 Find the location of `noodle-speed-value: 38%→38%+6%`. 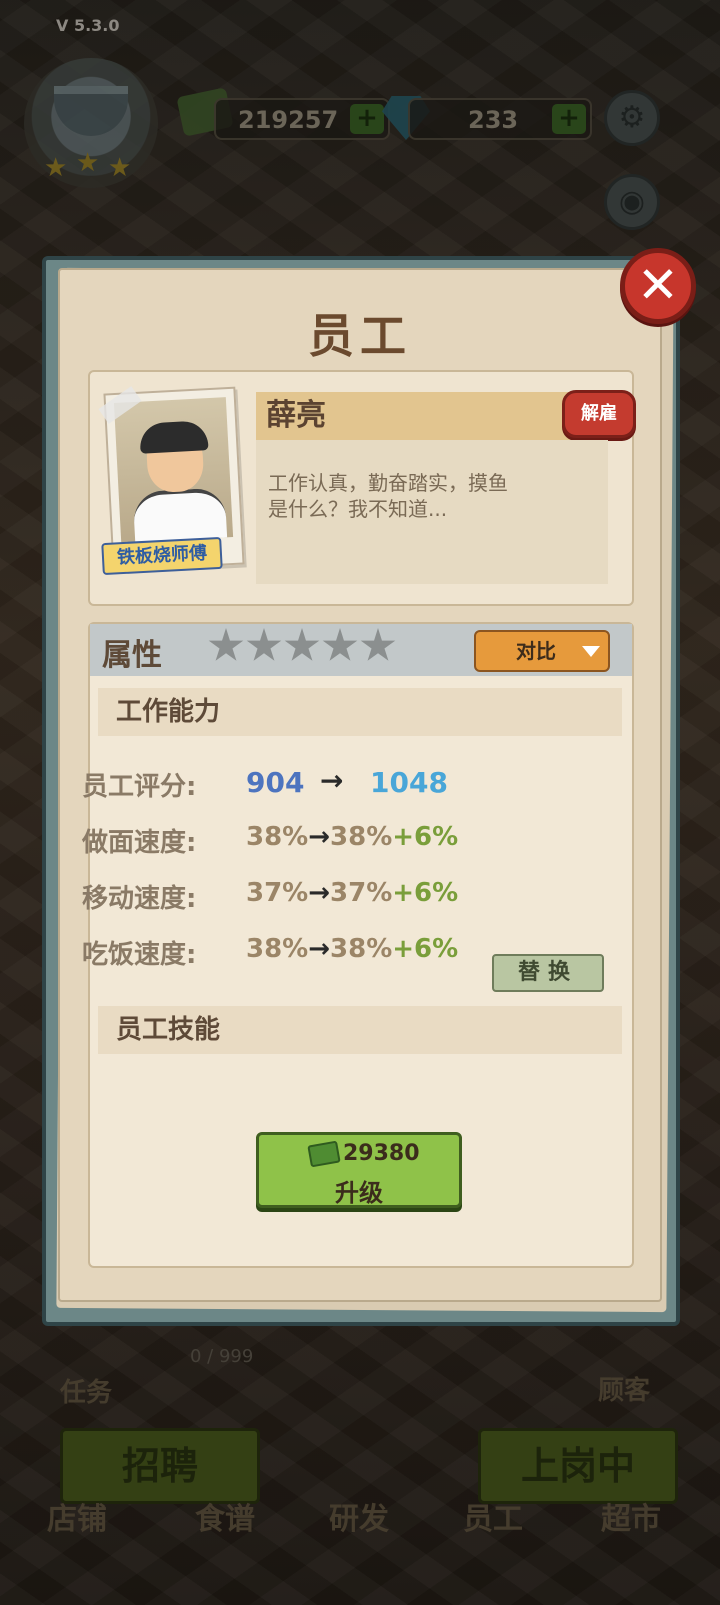

noodle-speed-value: 38%→38%+6% is located at coordinates (352, 837).